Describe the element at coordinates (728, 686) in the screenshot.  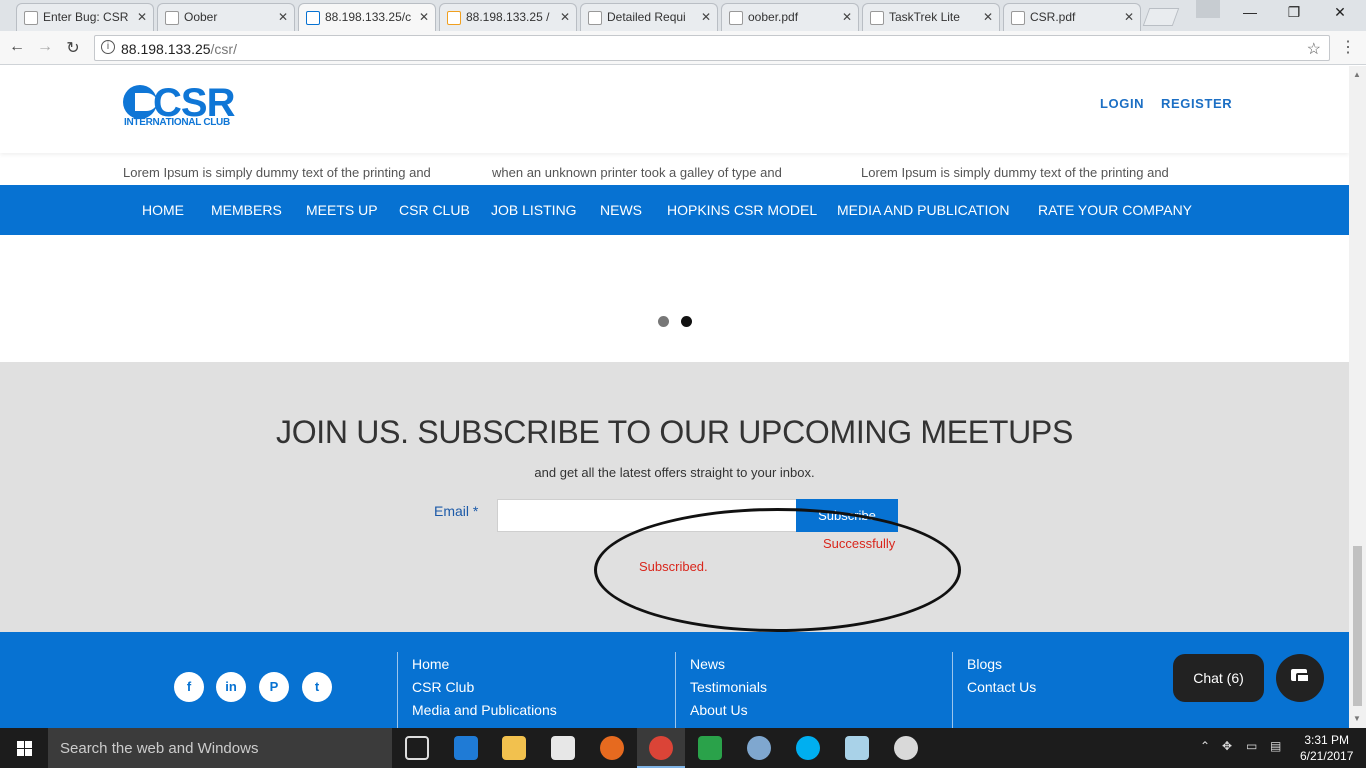
I see `footer-link-testimonials: Testimonials` at that location.